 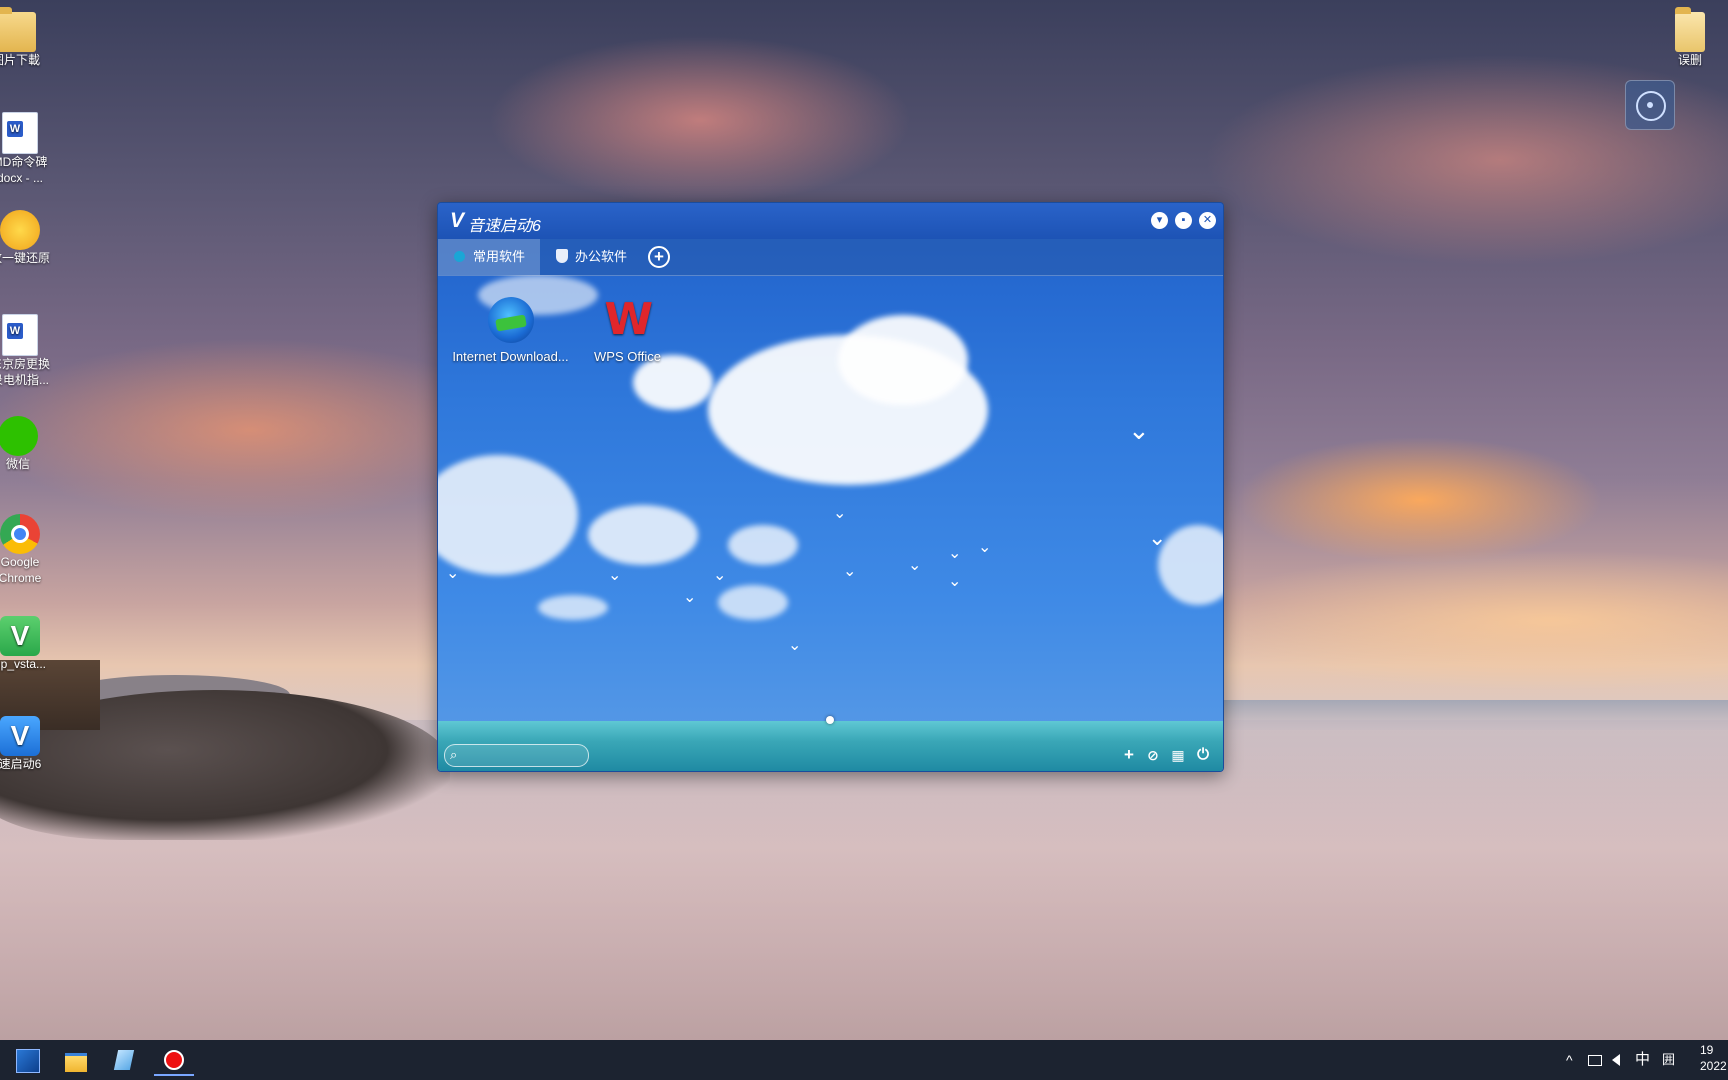 I want to click on taskbar-file-explorer, so click(x=76, y=1060).